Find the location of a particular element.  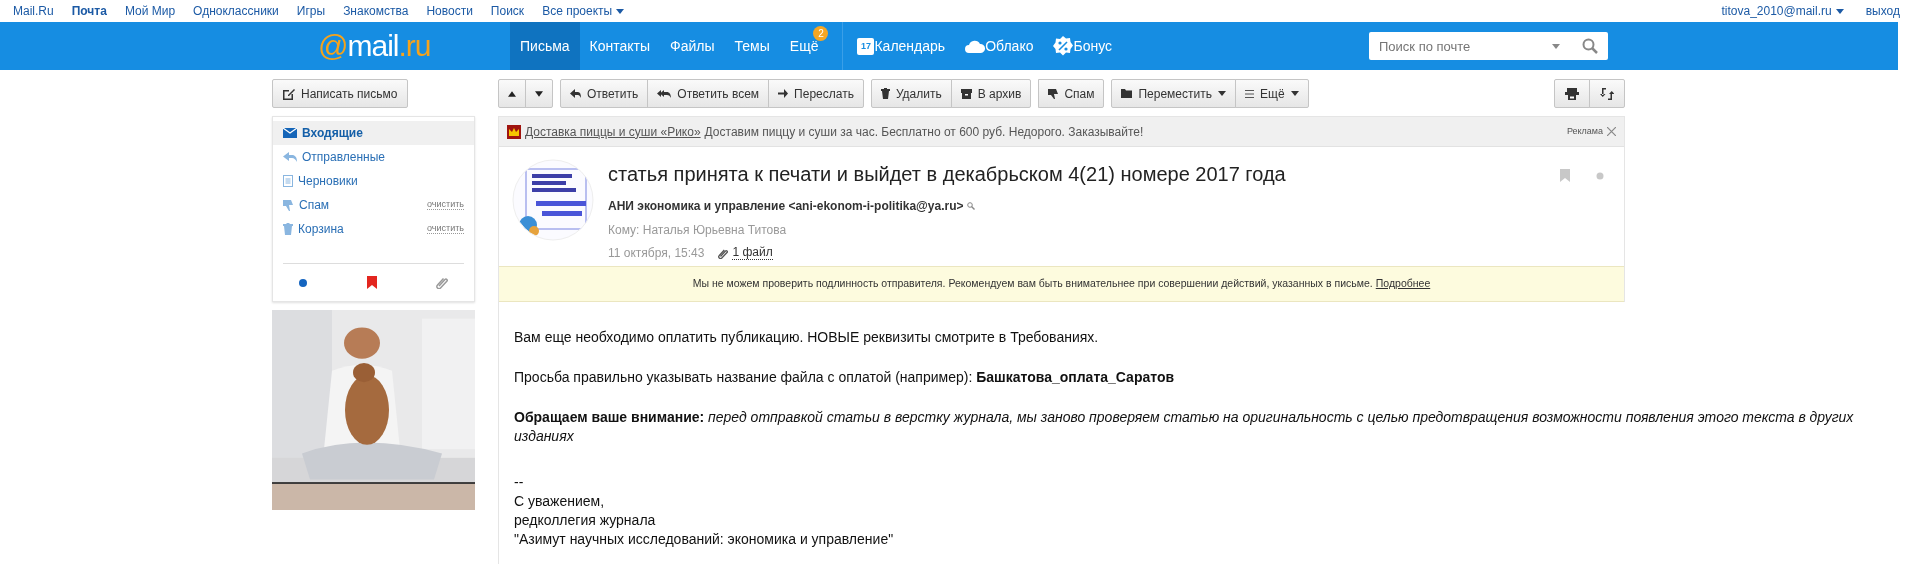

down-arrow-icon is located at coordinates (539, 93).